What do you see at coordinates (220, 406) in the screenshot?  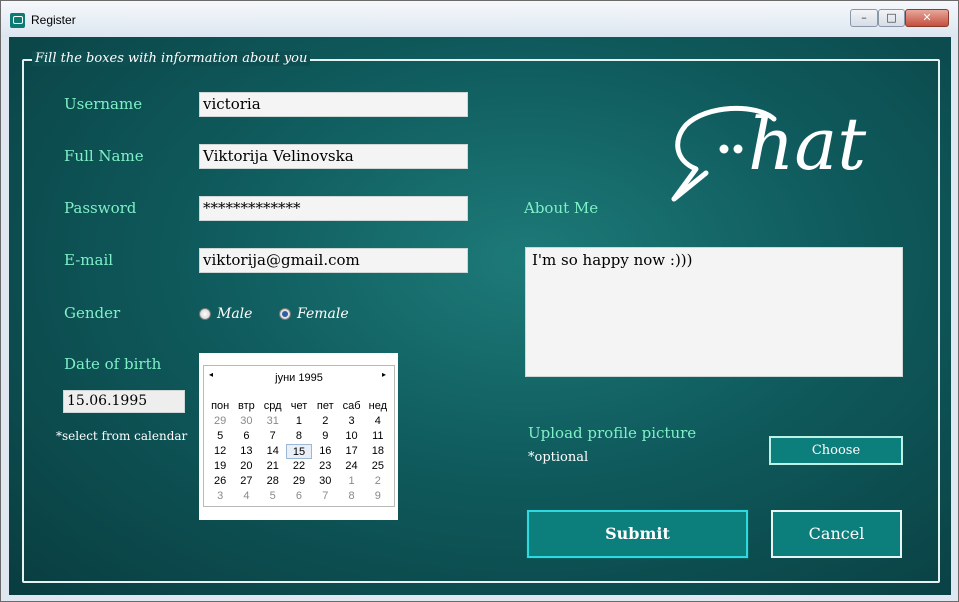 I see `weekday-label: пон` at bounding box center [220, 406].